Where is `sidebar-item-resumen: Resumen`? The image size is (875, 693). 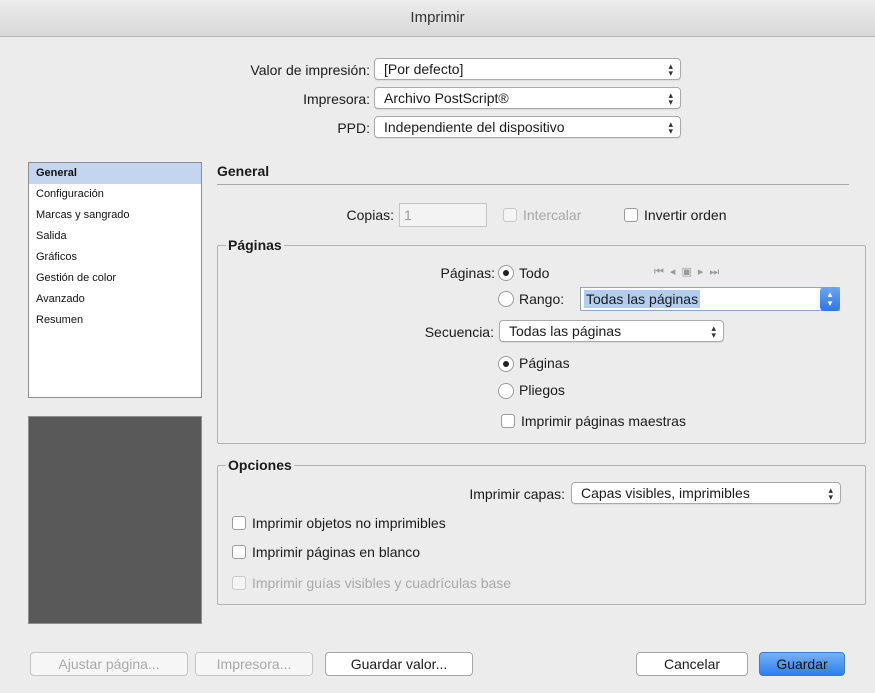
sidebar-item-resumen: Resumen is located at coordinates (115, 320).